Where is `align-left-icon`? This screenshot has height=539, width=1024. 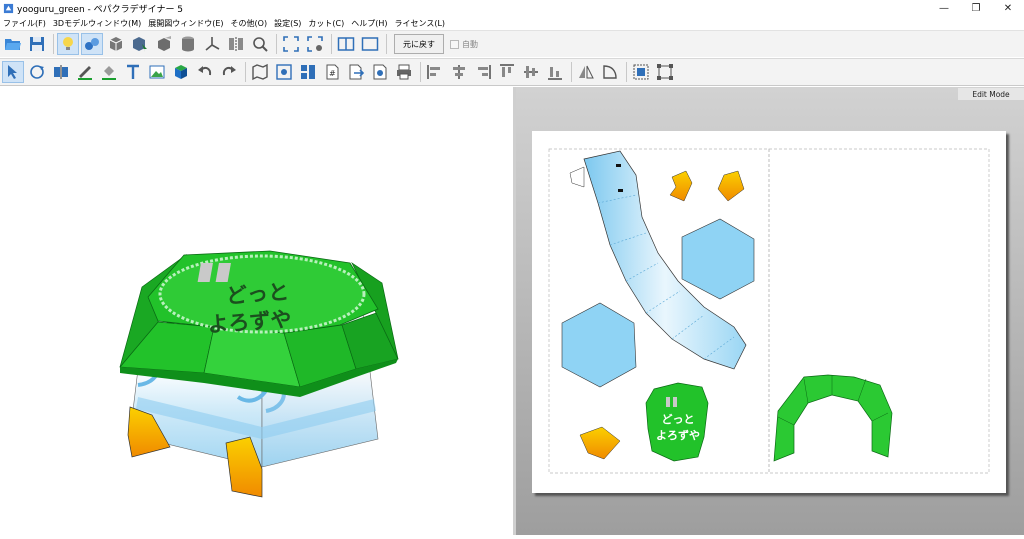
align-left-icon is located at coordinates (433, 72).